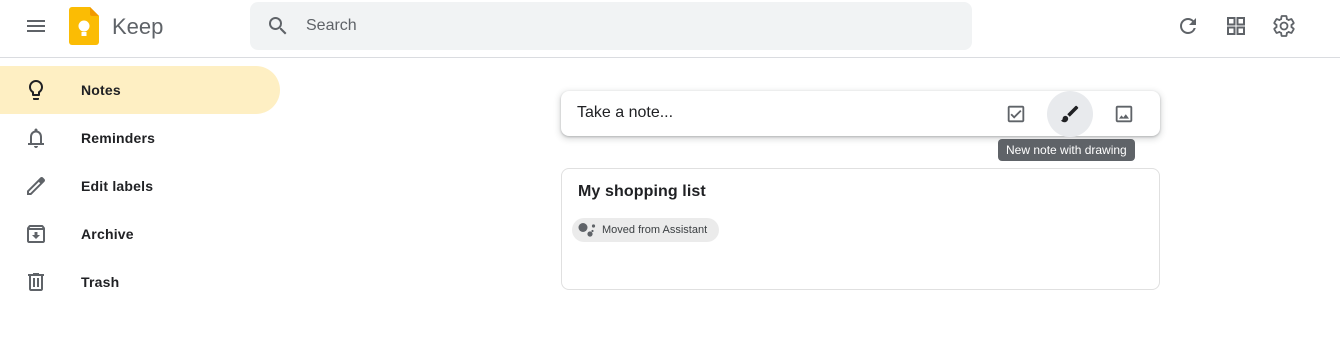 This screenshot has width=1340, height=349. I want to click on bell-icon, so click(36, 138).